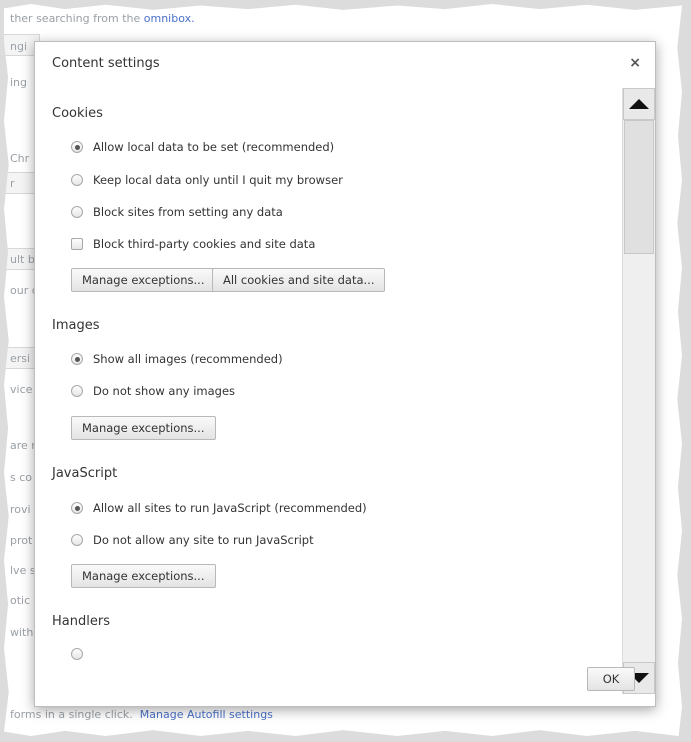 The image size is (691, 742). Describe the element at coordinates (21, 540) in the screenshot. I see `background-fragment: prot` at that location.